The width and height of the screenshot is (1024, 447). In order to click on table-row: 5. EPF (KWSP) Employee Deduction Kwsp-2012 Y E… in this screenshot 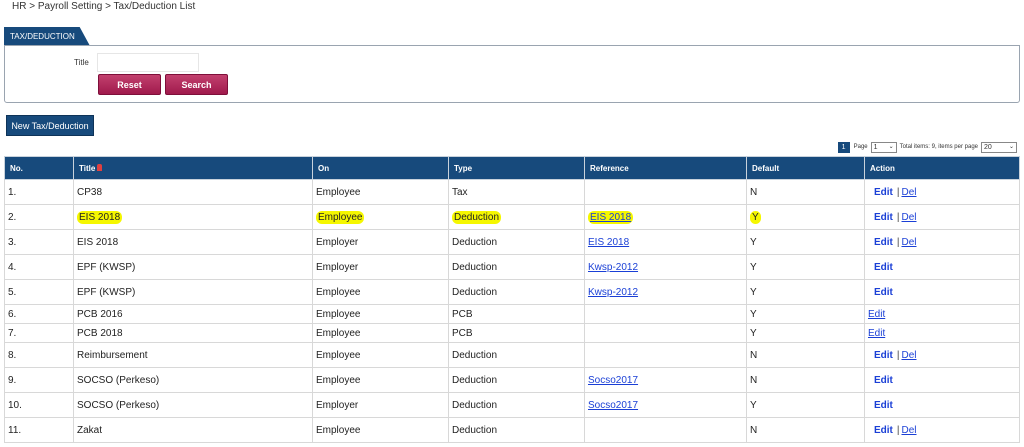, I will do `click(512, 292)`.